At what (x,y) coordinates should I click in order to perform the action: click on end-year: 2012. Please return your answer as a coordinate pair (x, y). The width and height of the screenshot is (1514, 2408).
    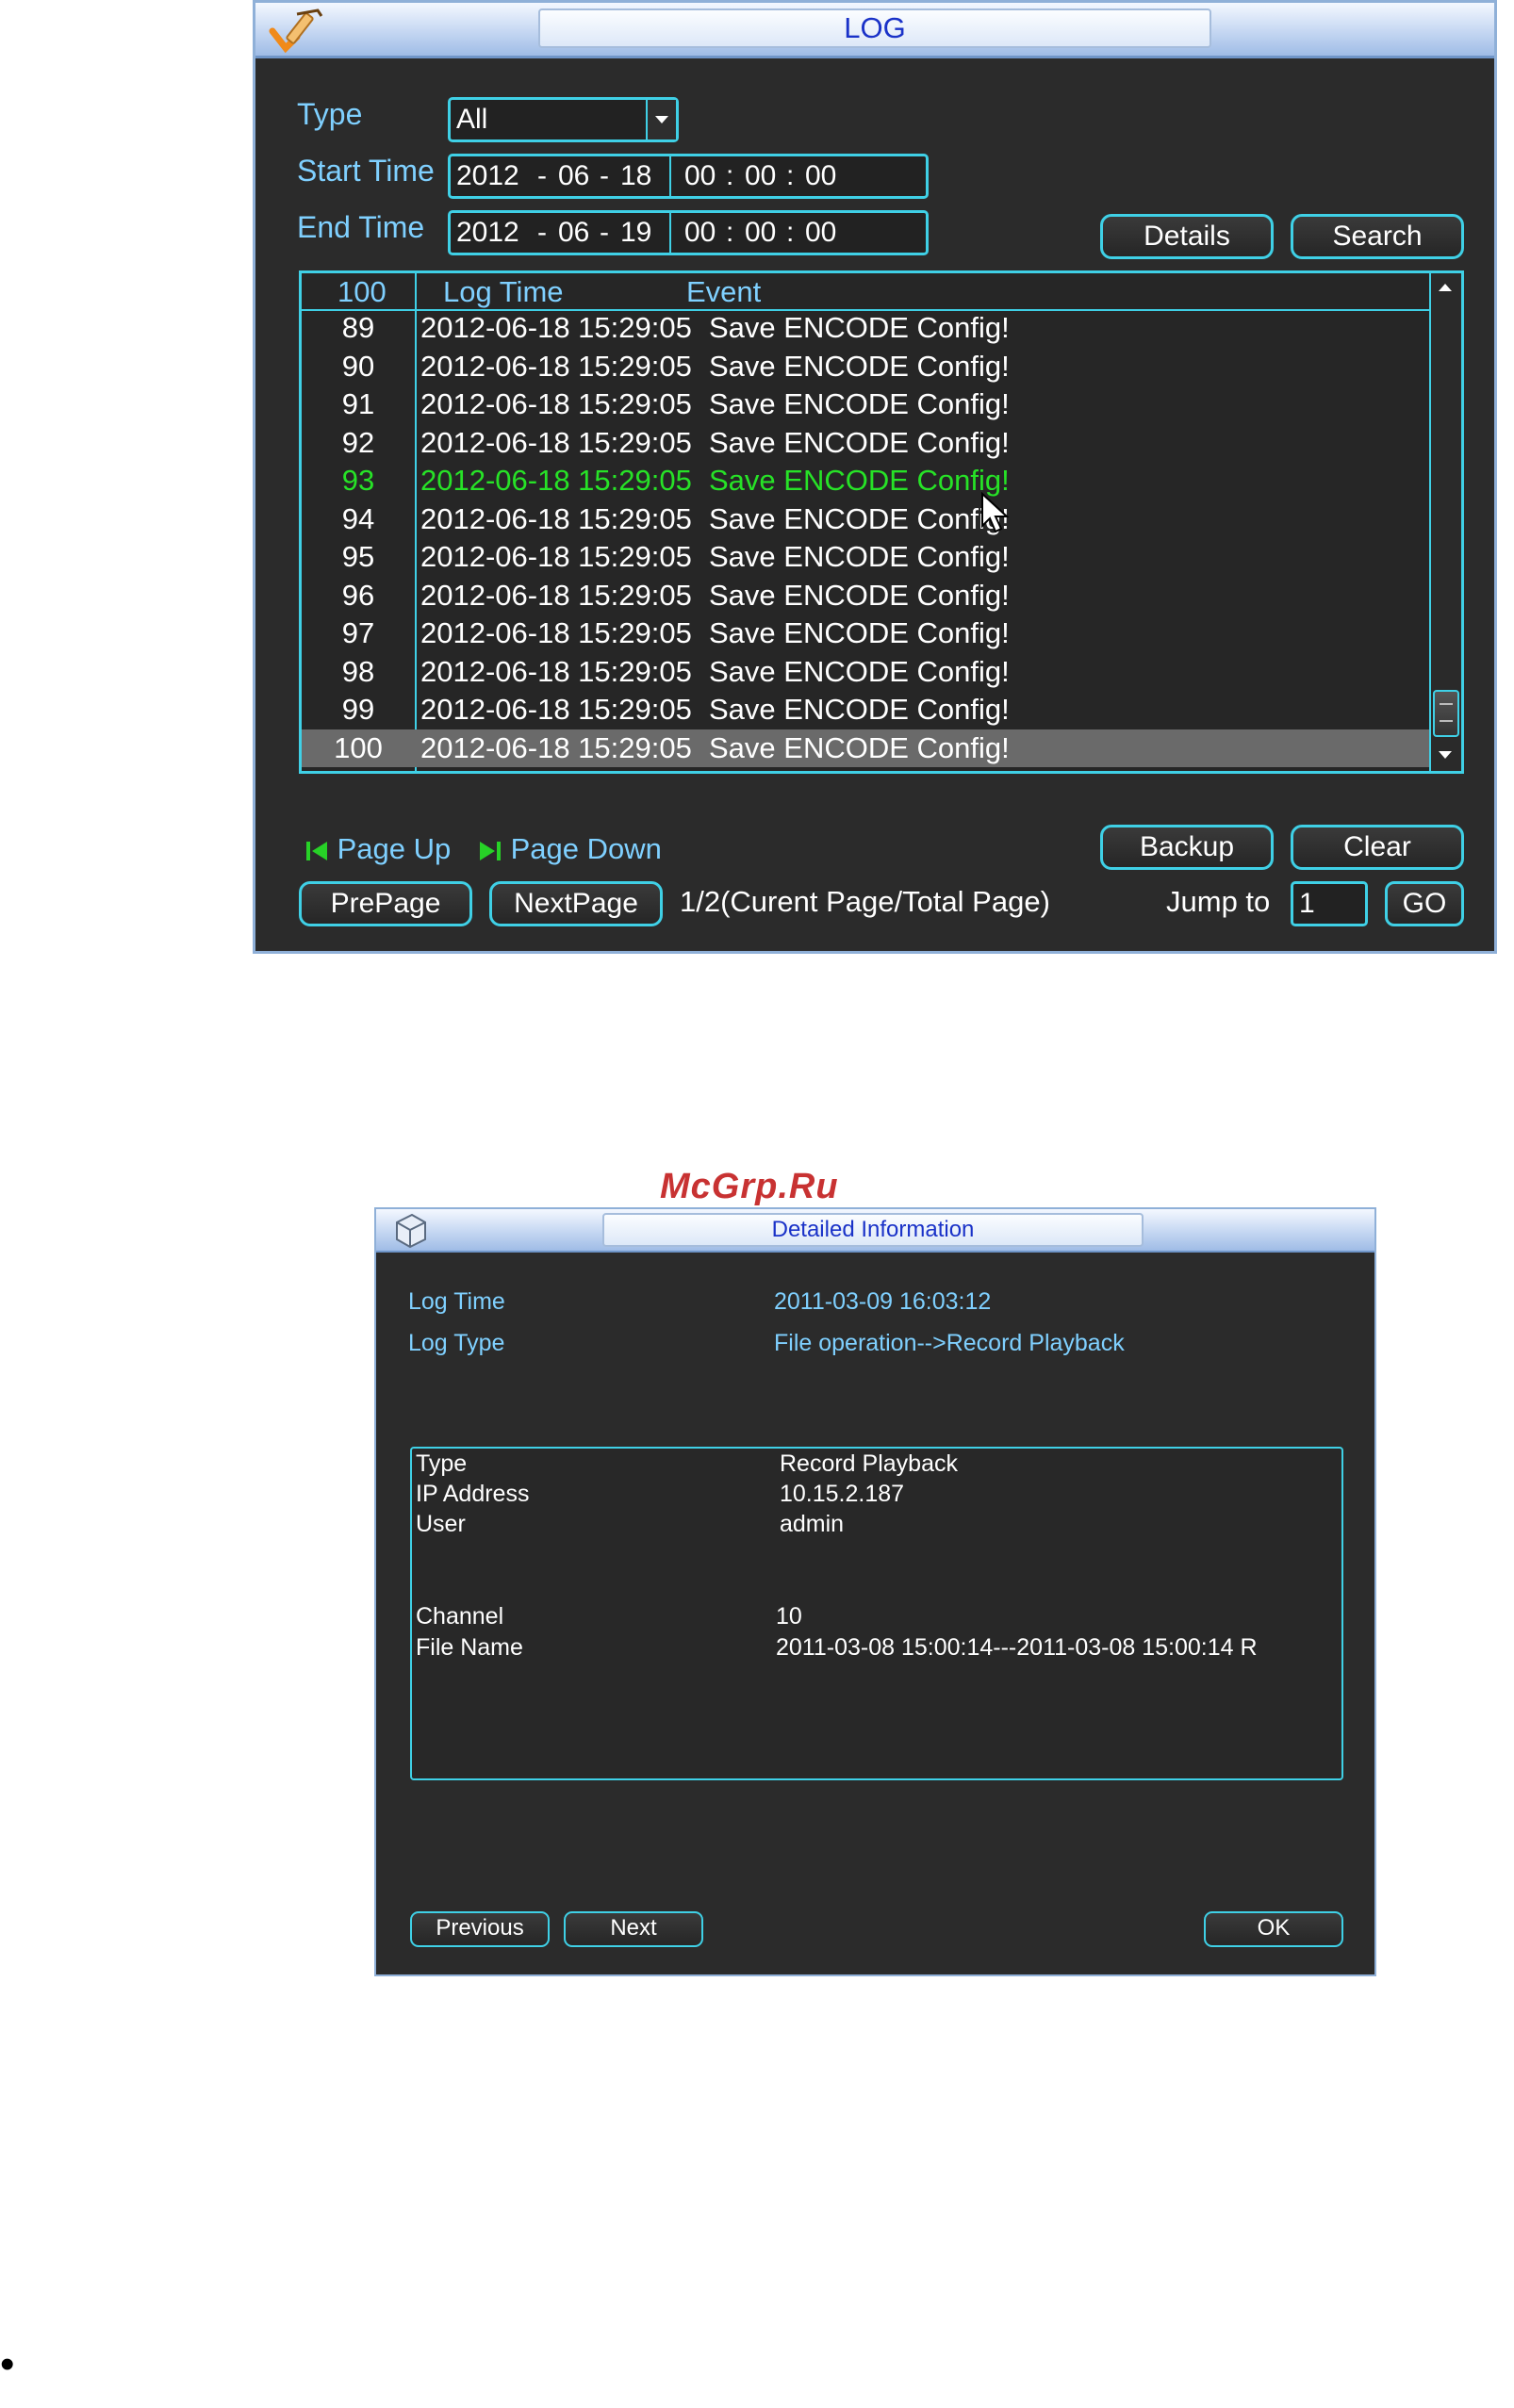
    Looking at the image, I should click on (487, 233).